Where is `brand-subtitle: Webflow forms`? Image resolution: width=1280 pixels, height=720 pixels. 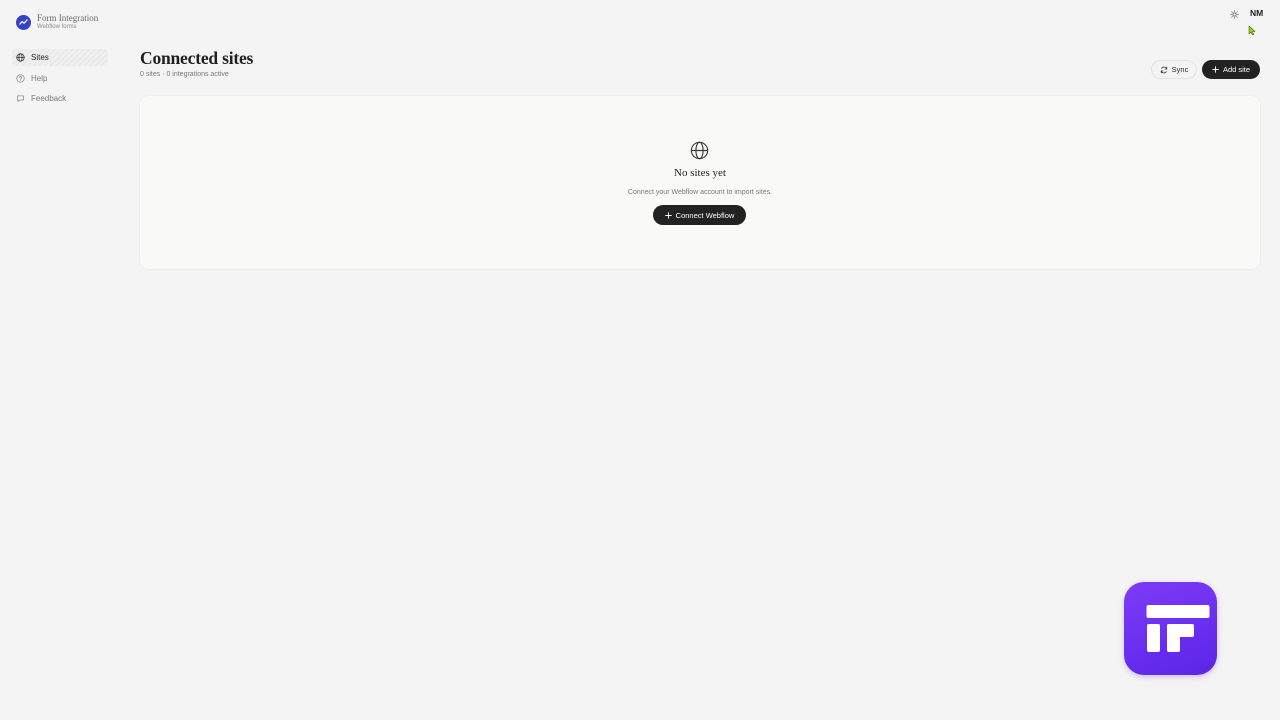 brand-subtitle: Webflow forms is located at coordinates (57, 27).